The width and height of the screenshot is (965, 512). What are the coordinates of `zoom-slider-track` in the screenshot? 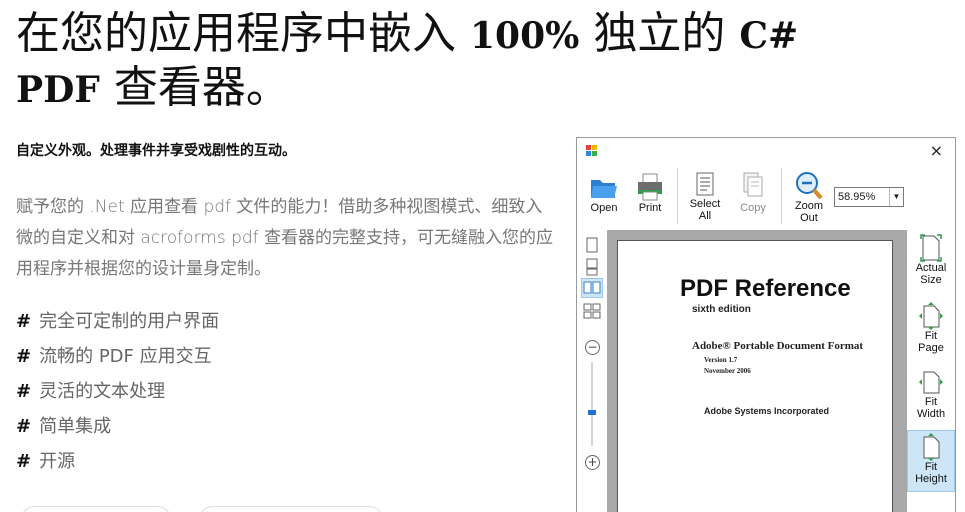 It's located at (592, 404).